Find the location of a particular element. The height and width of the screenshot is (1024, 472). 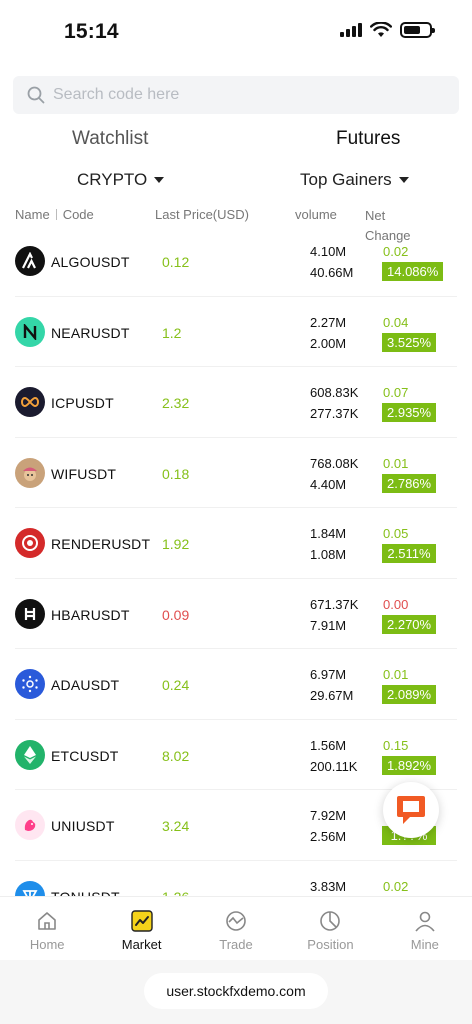

position-icon is located at coordinates (330, 921).